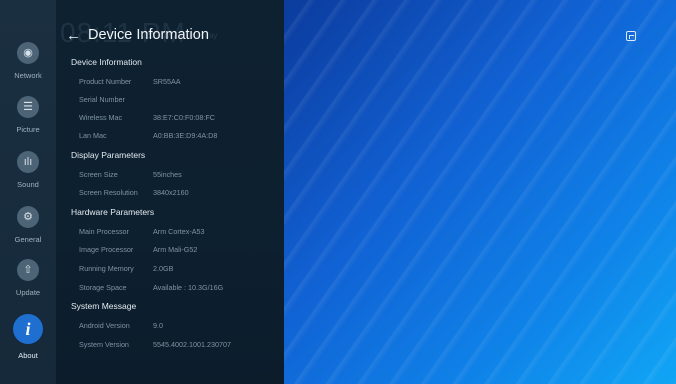 This screenshot has height=384, width=676. I want to click on equalizer-icon: ılı, so click(28, 162).